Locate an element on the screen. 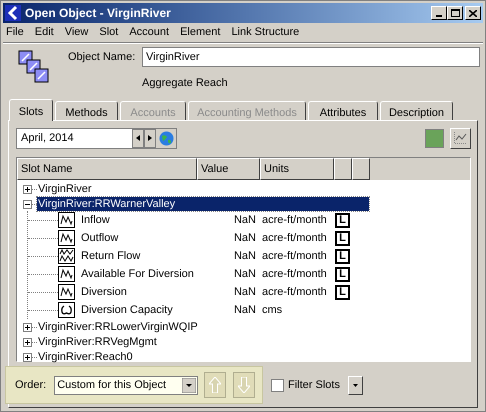 This screenshot has height=412, width=486. tree-item: VirginRiver:RRVegMgmt is located at coordinates (203, 342).